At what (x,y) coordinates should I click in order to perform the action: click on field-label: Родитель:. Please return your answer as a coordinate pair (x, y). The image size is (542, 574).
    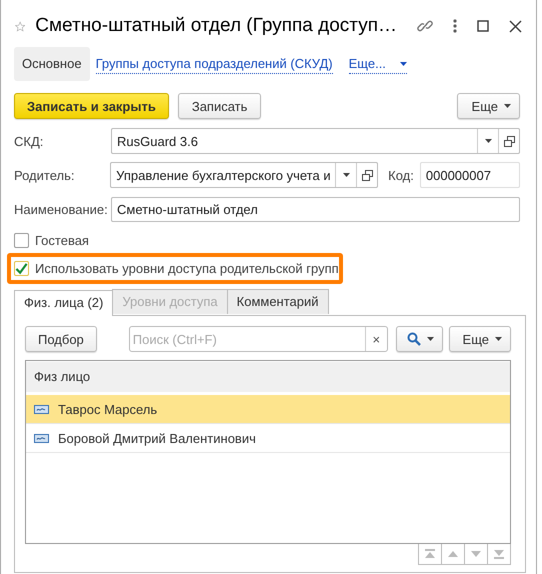
    Looking at the image, I should click on (45, 175).